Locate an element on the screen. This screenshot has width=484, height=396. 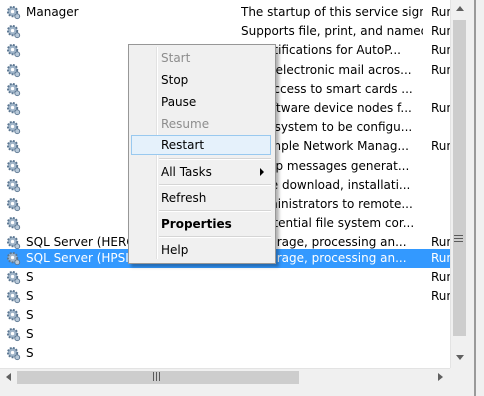
horizontal-scrollbar is located at coordinates (225, 377).